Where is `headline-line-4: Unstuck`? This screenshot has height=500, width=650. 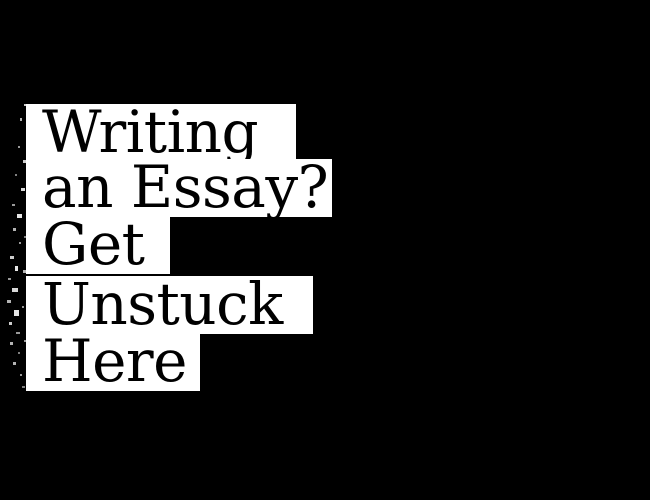 headline-line-4: Unstuck is located at coordinates (169, 304).